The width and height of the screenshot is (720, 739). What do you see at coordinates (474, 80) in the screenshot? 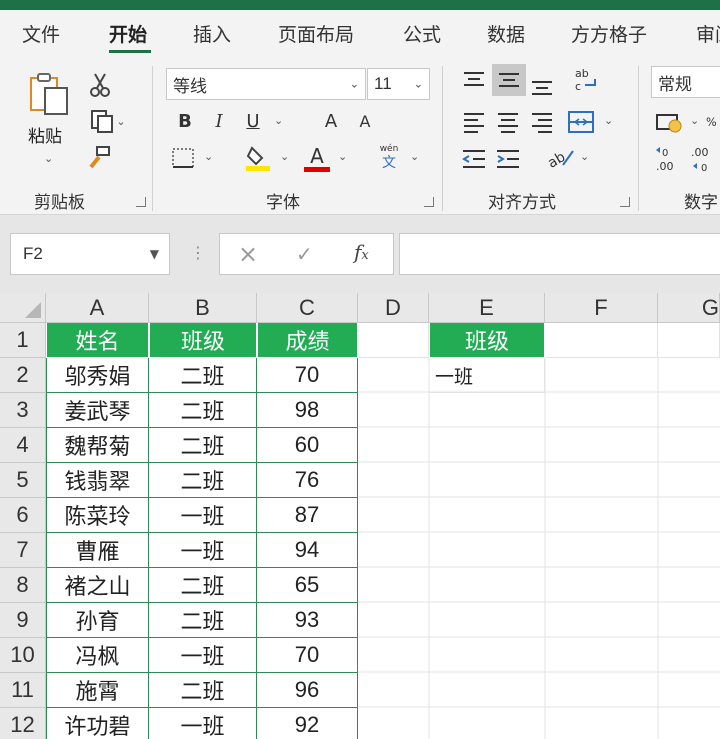
I see `top-align-icon` at bounding box center [474, 80].